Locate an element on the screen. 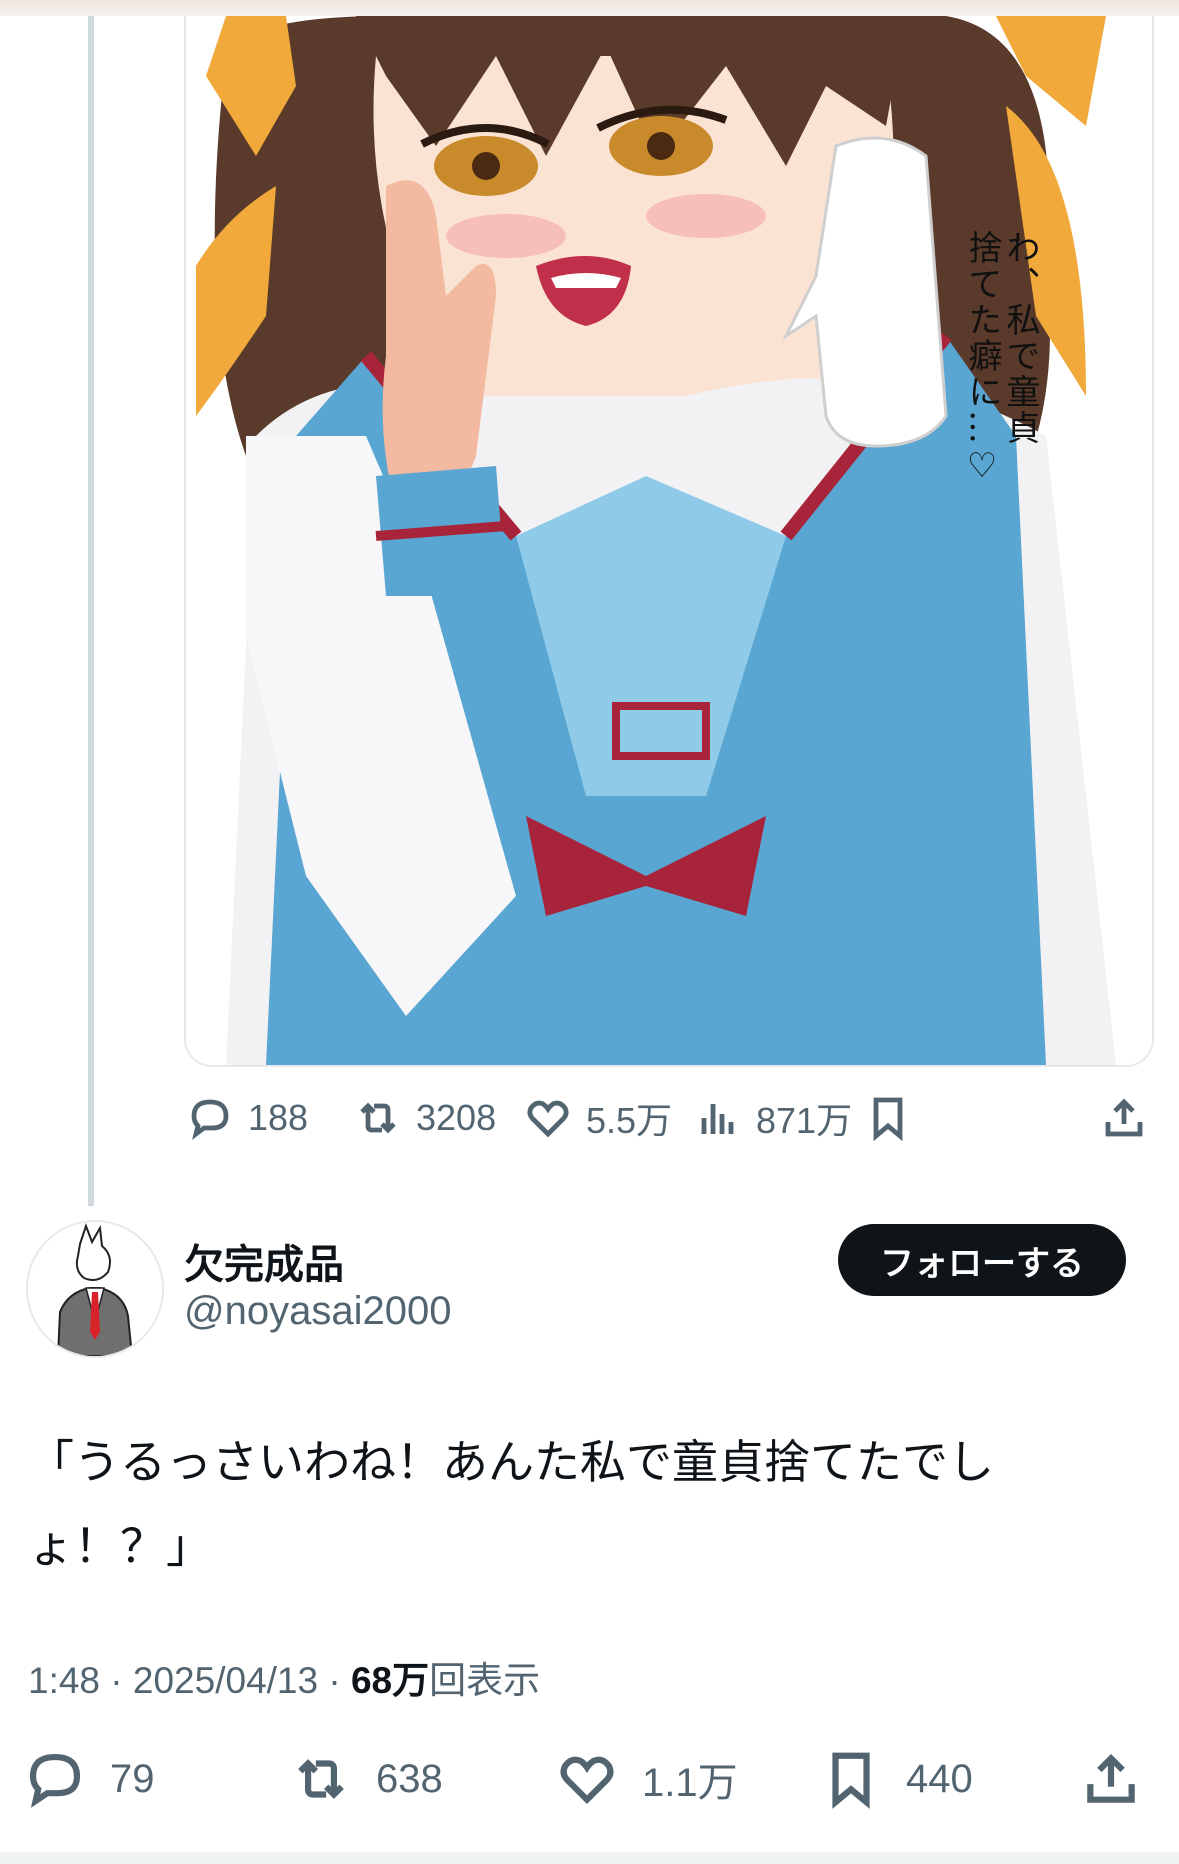  views-count: 871万 is located at coordinates (804, 1120).